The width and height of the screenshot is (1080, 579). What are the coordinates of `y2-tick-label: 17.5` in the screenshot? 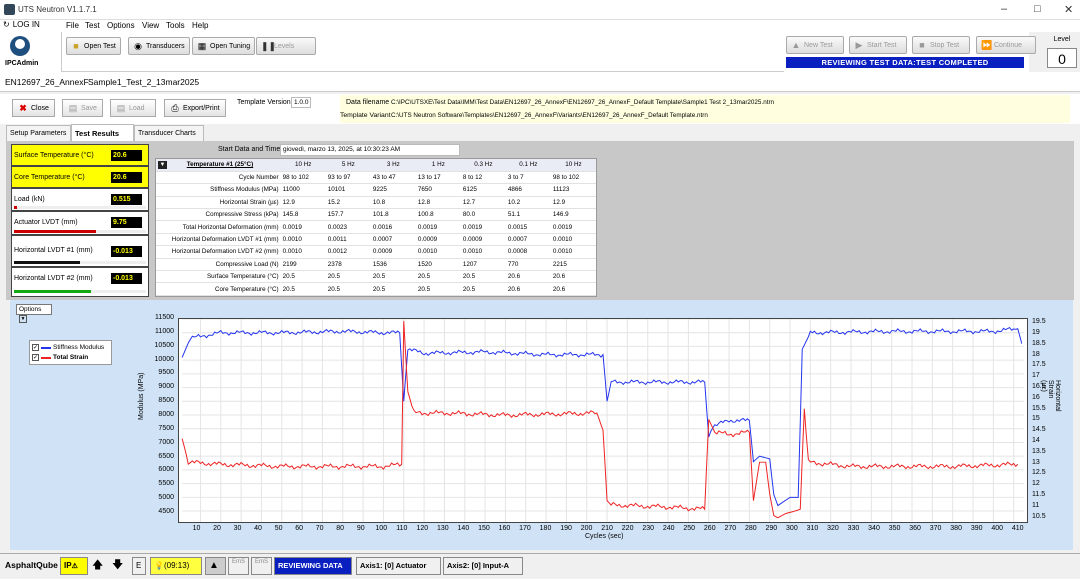 It's located at (1039, 365).